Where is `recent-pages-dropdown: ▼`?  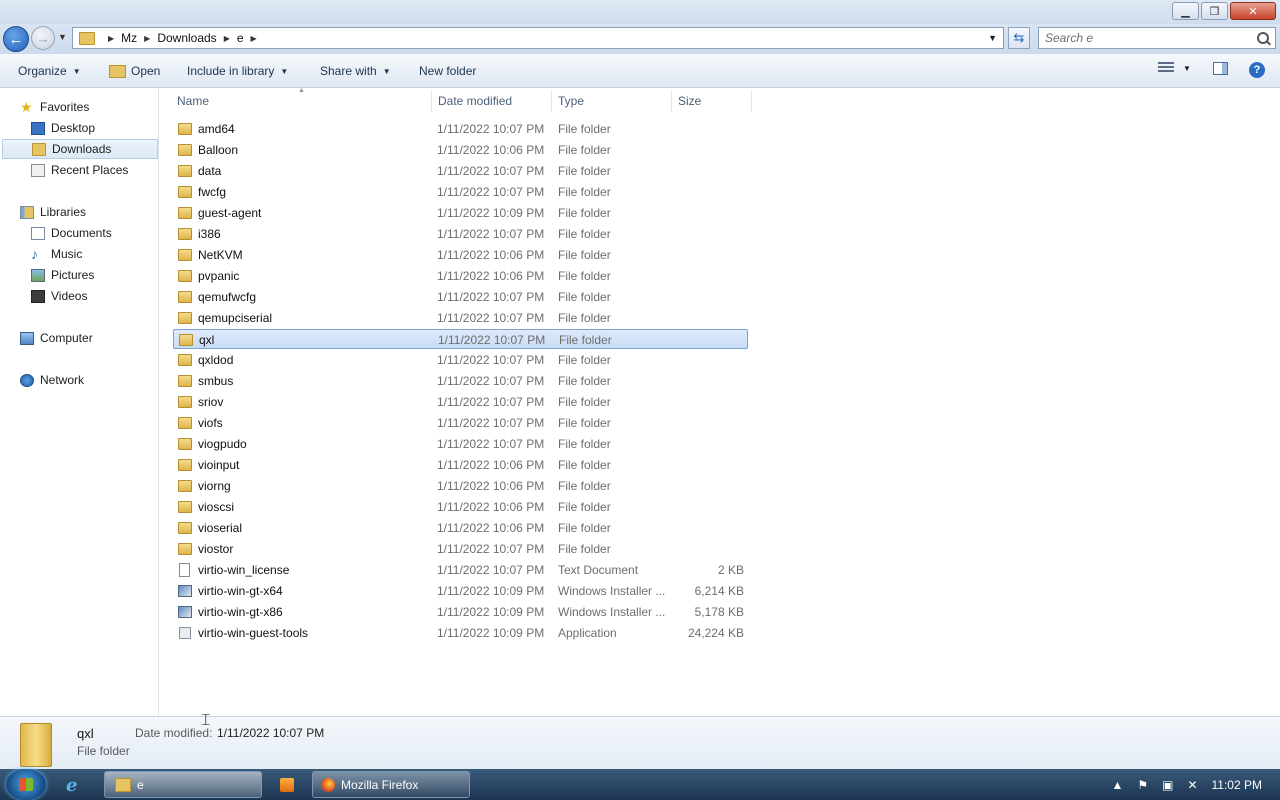
recent-pages-dropdown: ▼ is located at coordinates (62, 37).